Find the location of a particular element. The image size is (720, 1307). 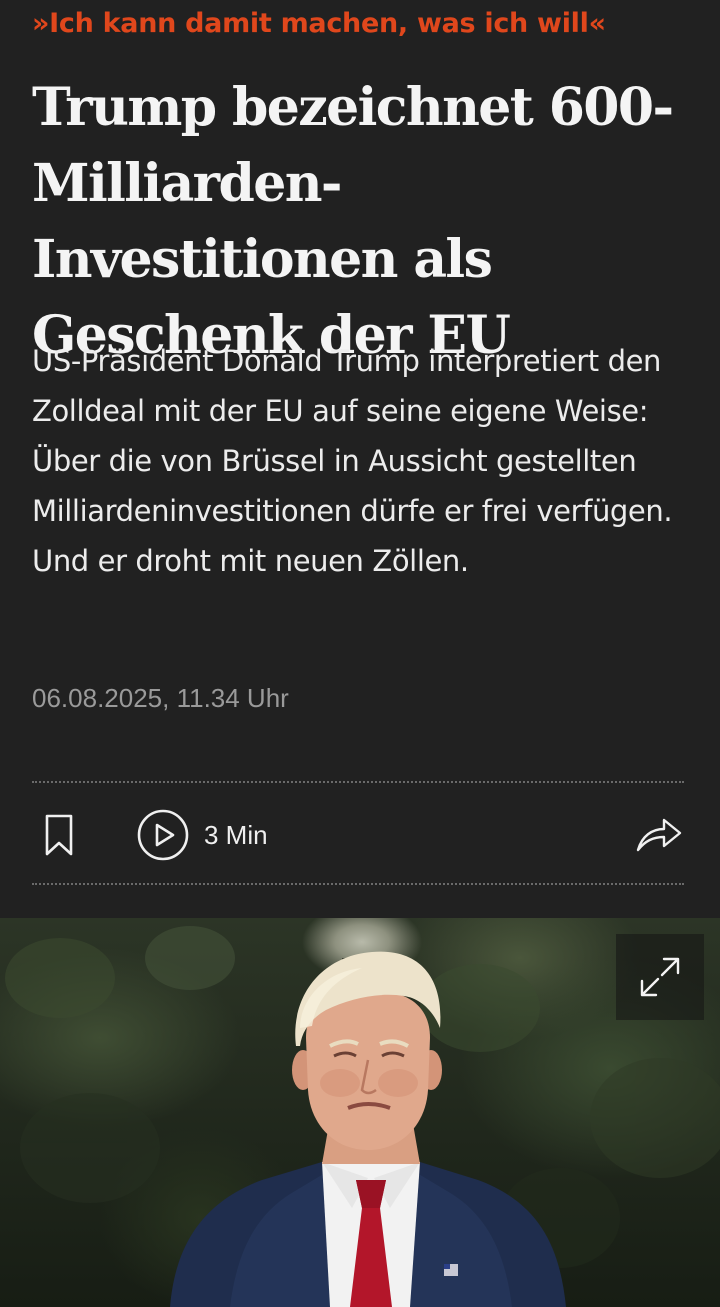

share-button is located at coordinates (659, 834).